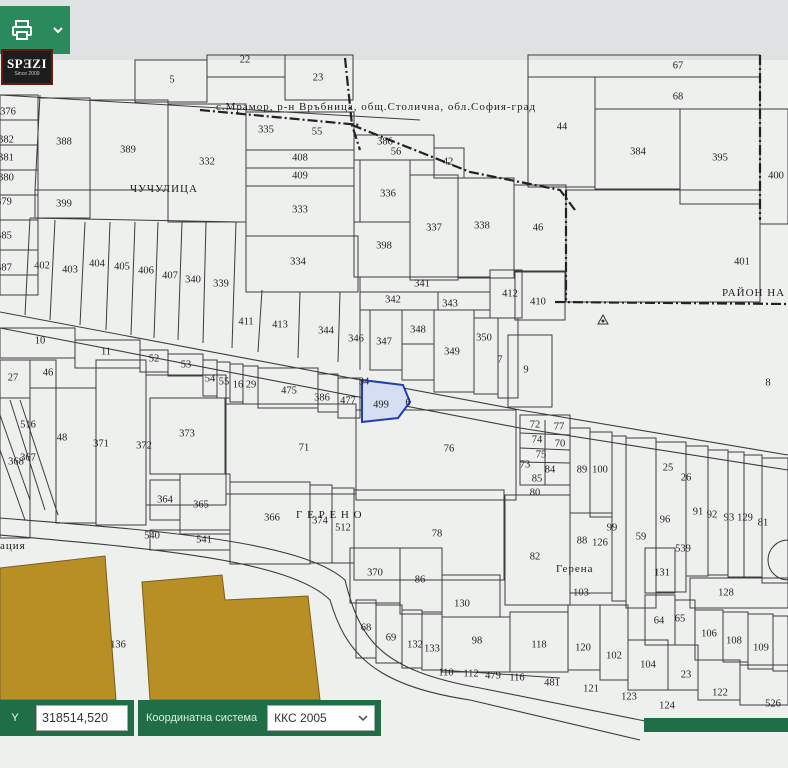  Describe the element at coordinates (432, 648) in the screenshot. I see `parcel-label: 133` at that location.